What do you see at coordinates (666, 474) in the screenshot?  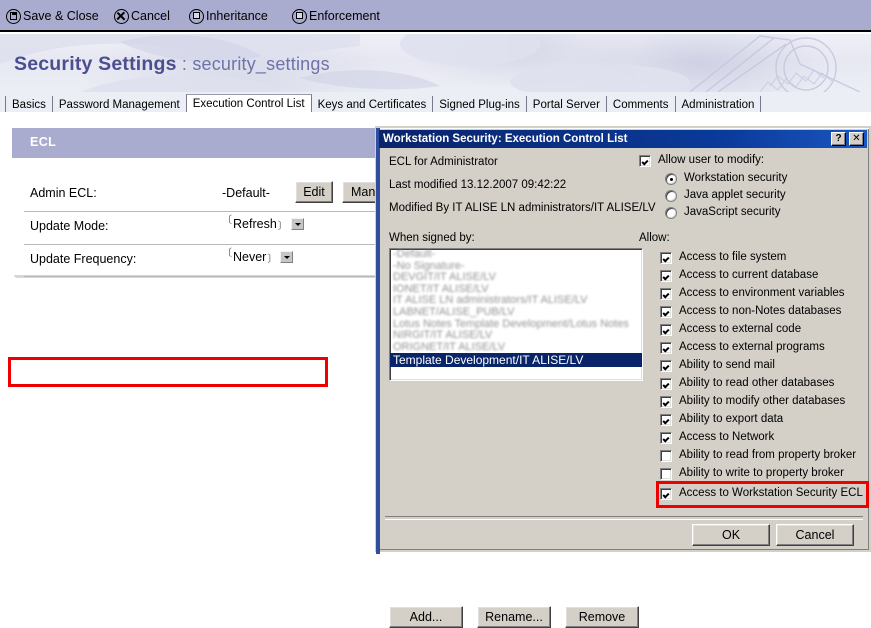 I see `permission-checkbox-ability-to-write-to-property-broker` at bounding box center [666, 474].